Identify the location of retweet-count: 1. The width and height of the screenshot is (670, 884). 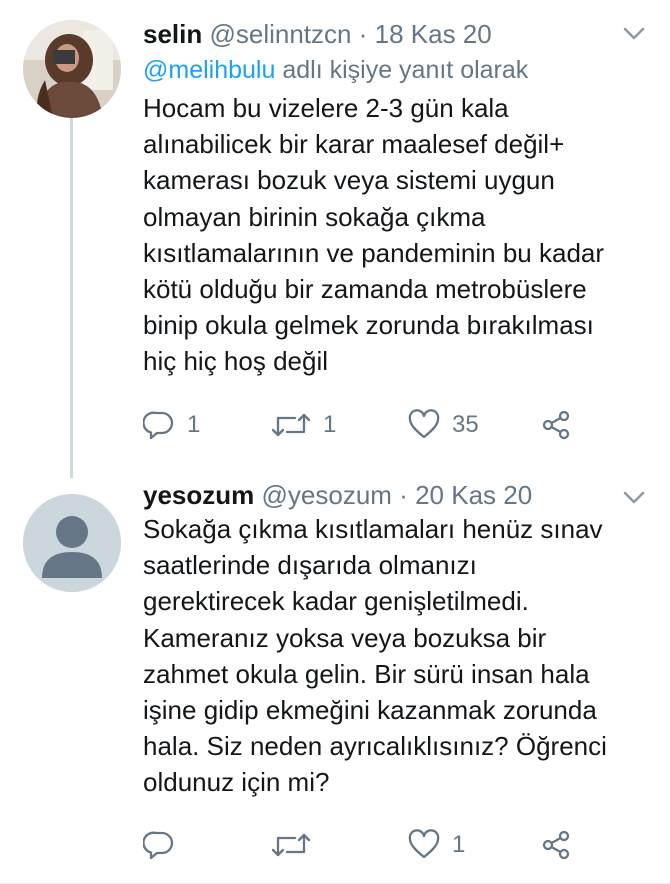
(330, 424).